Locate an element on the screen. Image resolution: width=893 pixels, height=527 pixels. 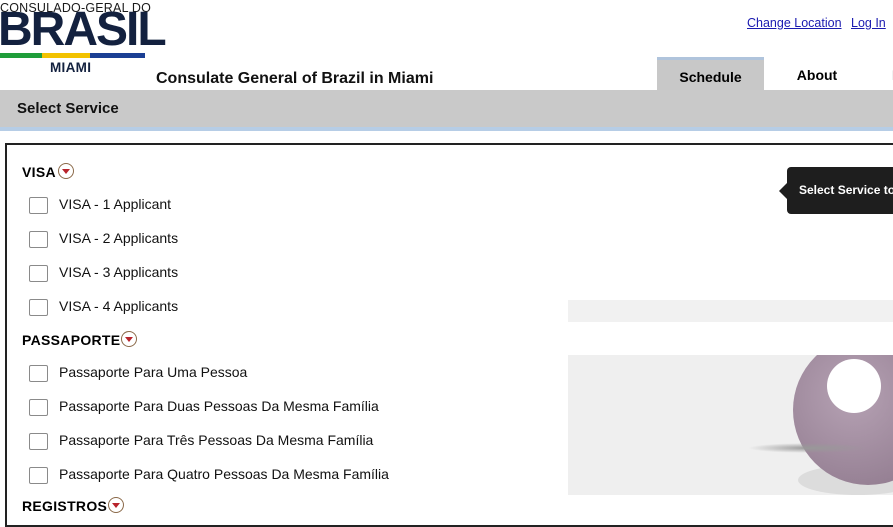
service-label: VISA - 3 Applicants is located at coordinates (119, 272).